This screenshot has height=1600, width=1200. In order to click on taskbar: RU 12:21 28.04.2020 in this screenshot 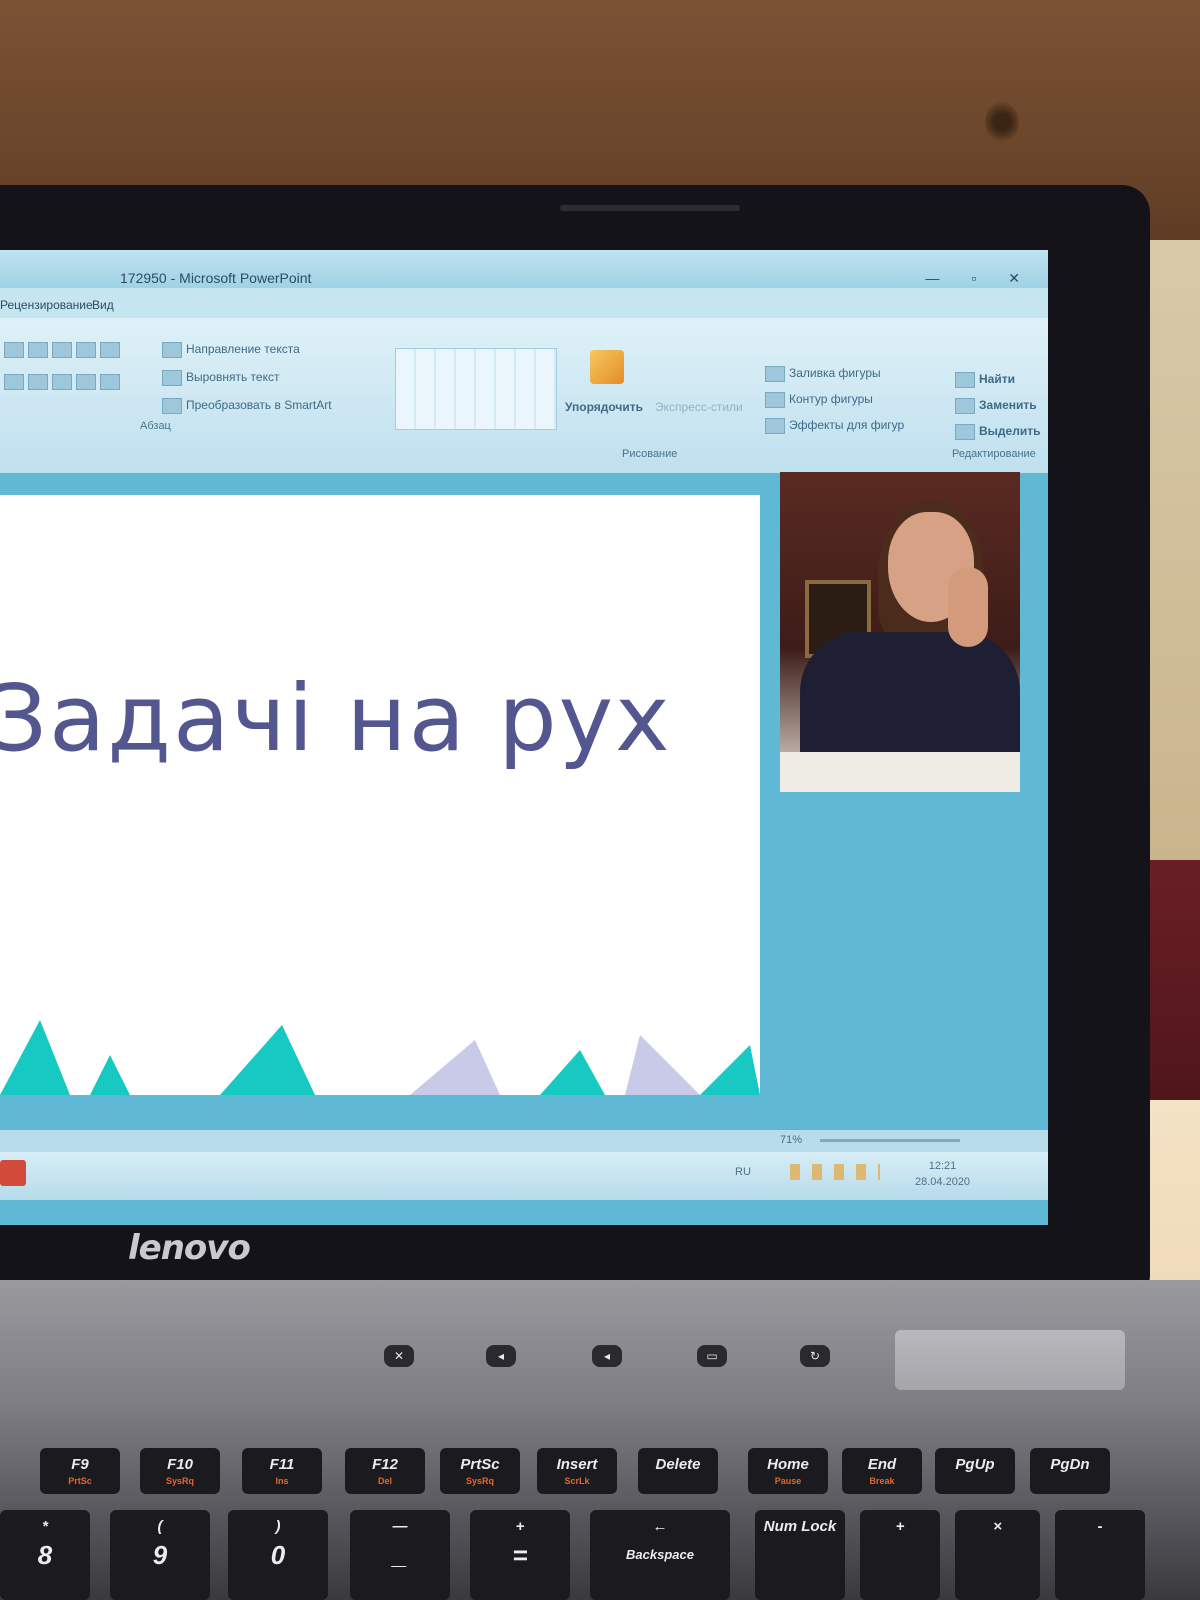, I will do `click(524, 1176)`.